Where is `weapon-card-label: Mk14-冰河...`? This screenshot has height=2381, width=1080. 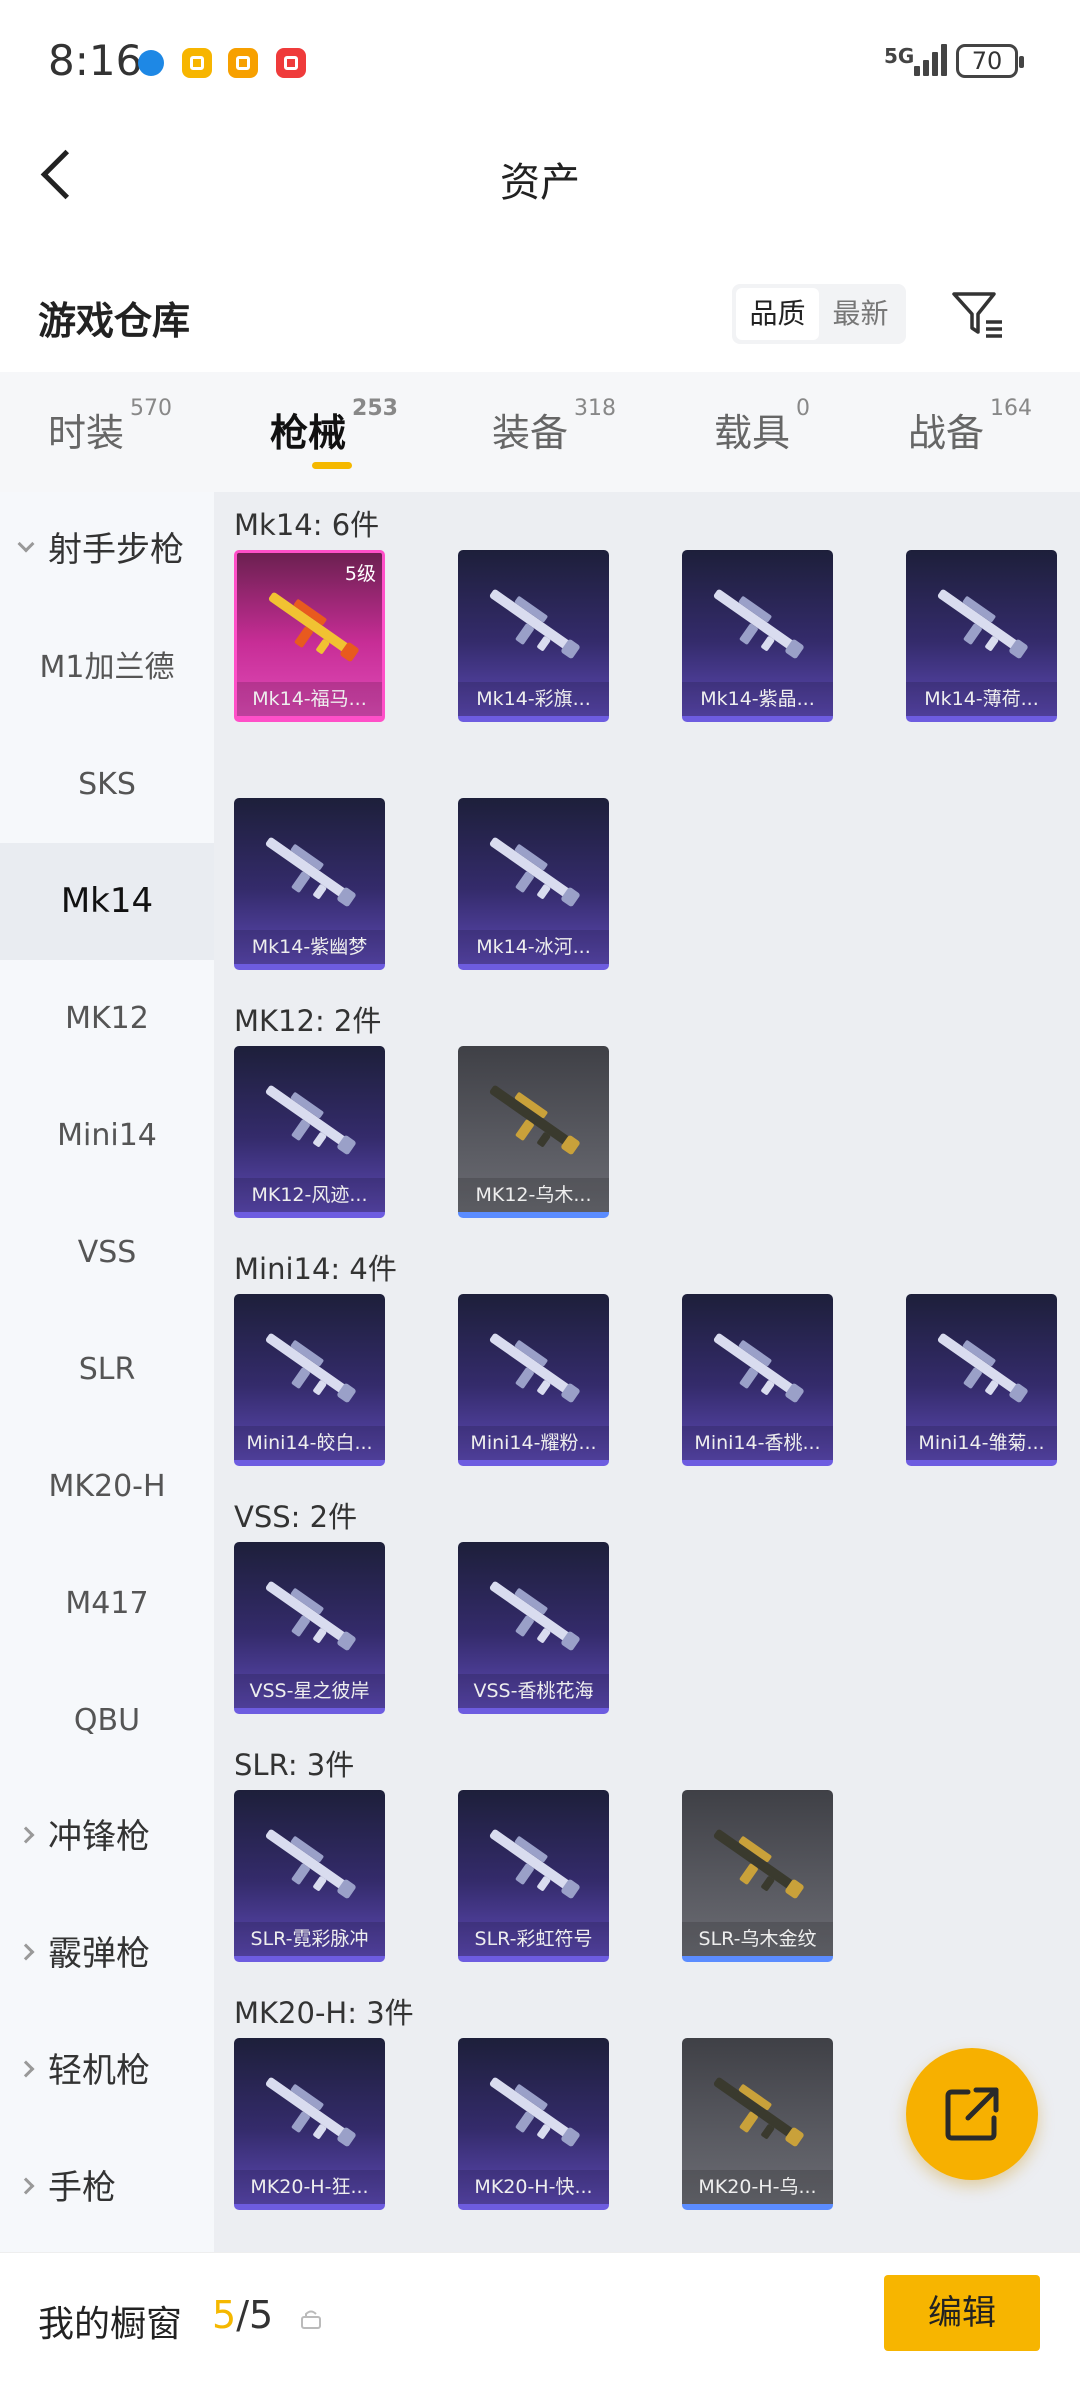
weapon-card-label: Mk14-冰河... is located at coordinates (533, 947).